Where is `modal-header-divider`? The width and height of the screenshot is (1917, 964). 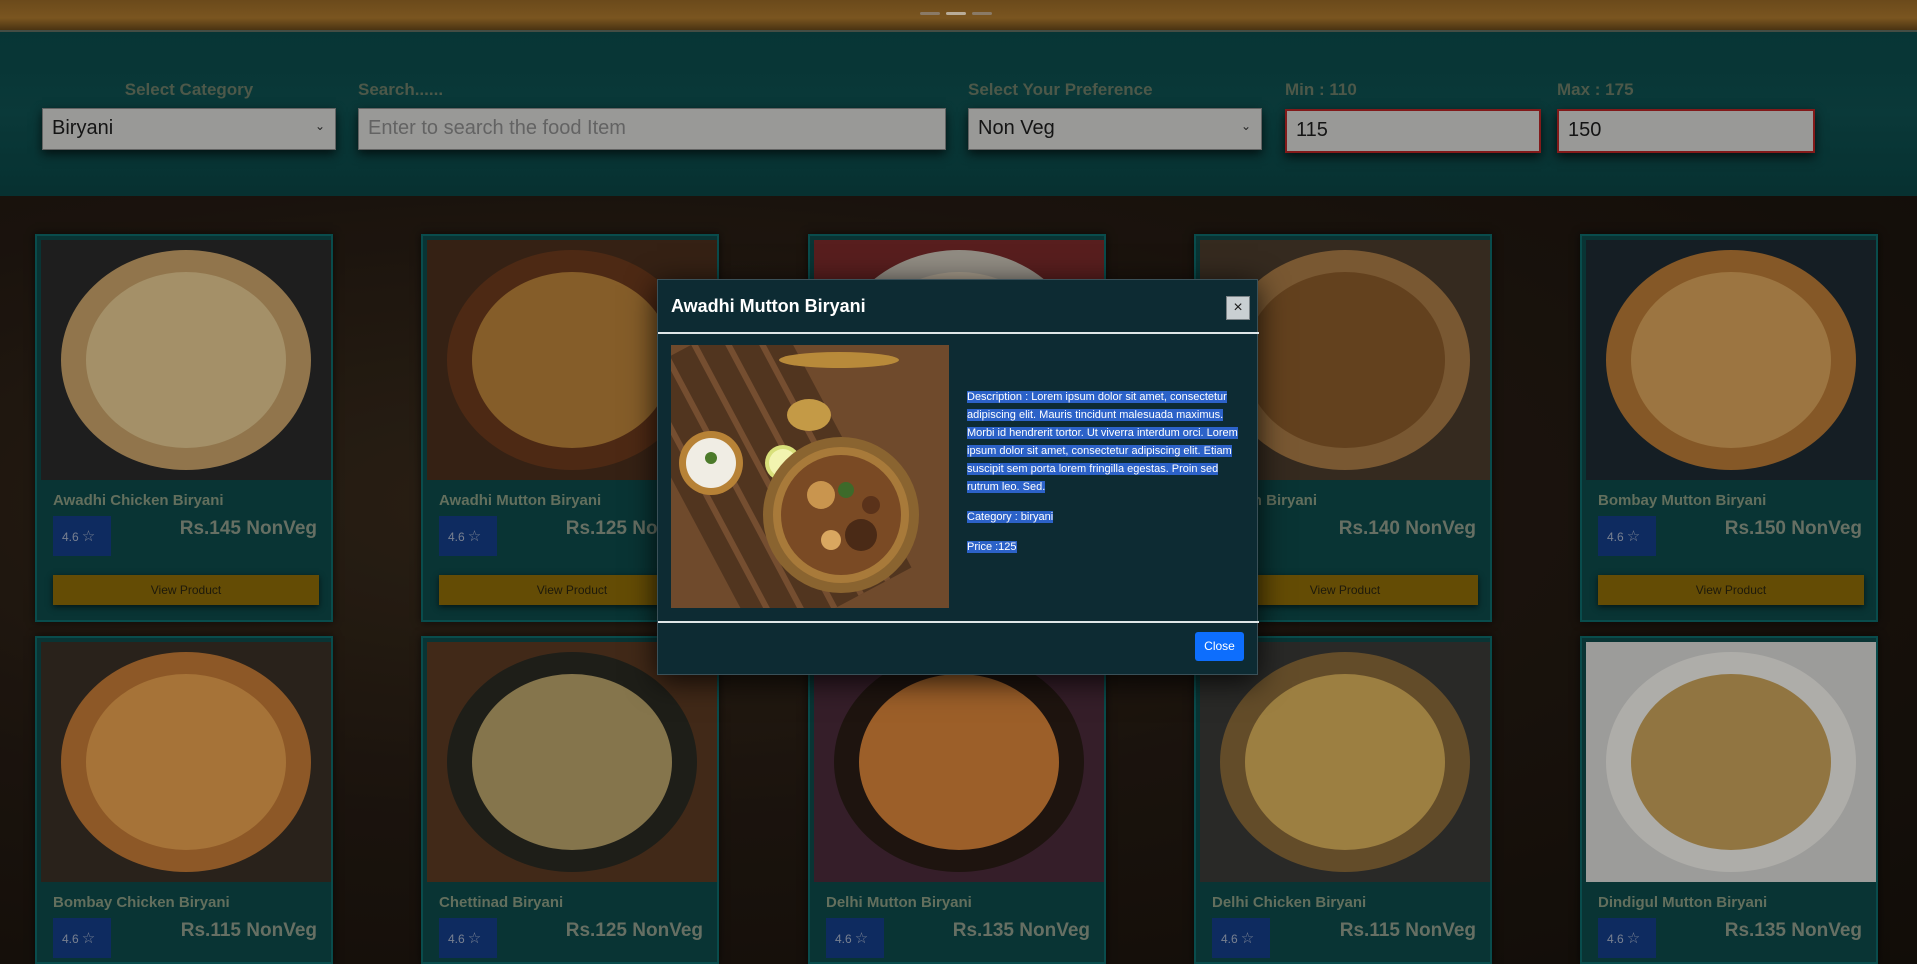 modal-header-divider is located at coordinates (958, 333).